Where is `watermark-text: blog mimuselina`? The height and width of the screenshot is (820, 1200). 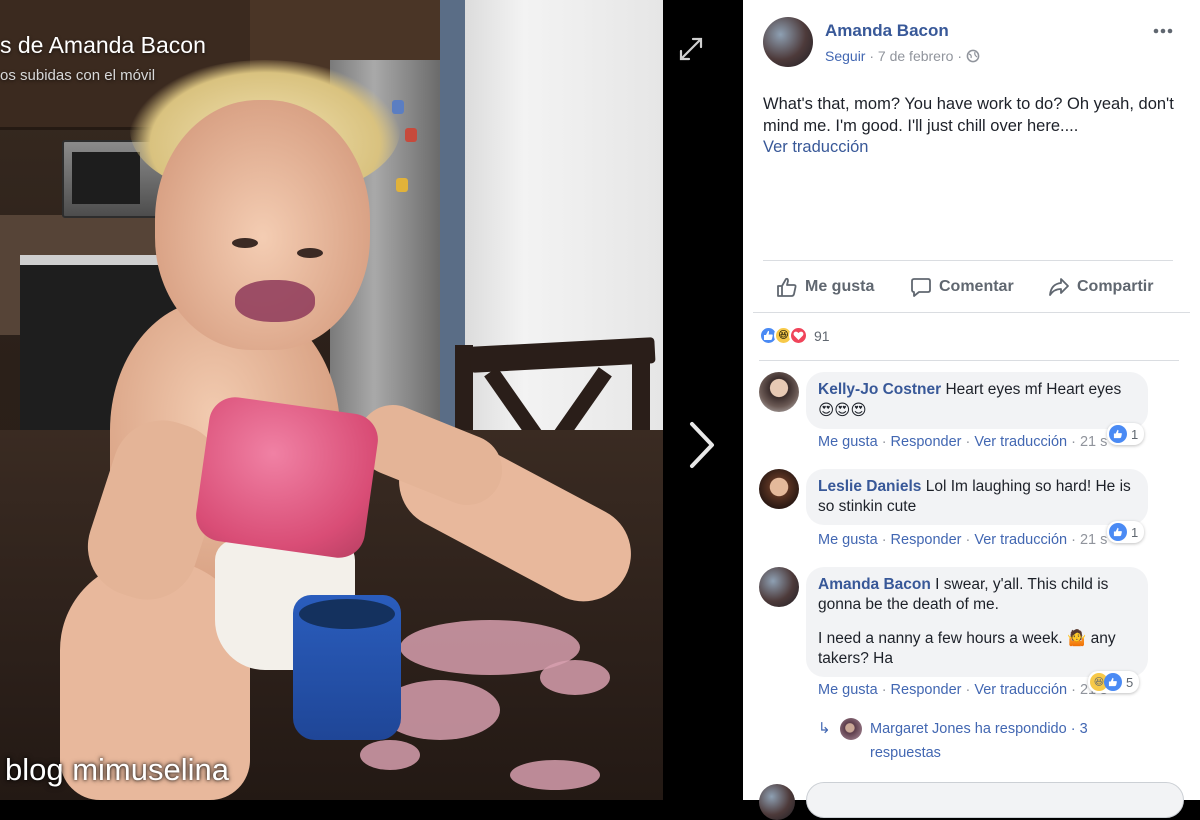 watermark-text: blog mimuselina is located at coordinates (117, 769).